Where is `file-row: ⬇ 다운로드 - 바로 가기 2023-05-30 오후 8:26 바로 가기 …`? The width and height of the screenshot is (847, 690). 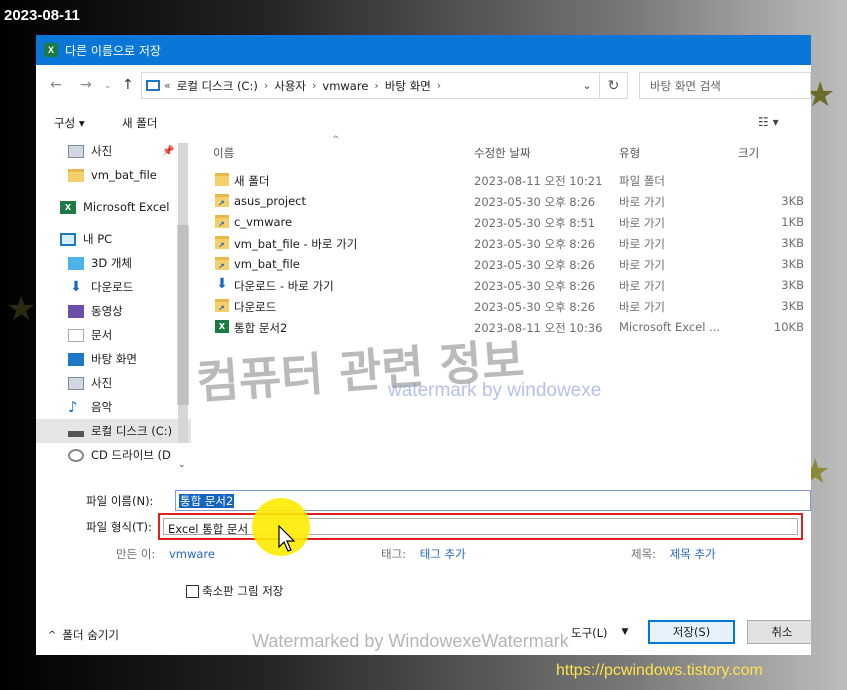 file-row: ⬇ 다운로드 - 바로 가기 2023-05-30 오후 8:26 바로 가기 … is located at coordinates (511, 285).